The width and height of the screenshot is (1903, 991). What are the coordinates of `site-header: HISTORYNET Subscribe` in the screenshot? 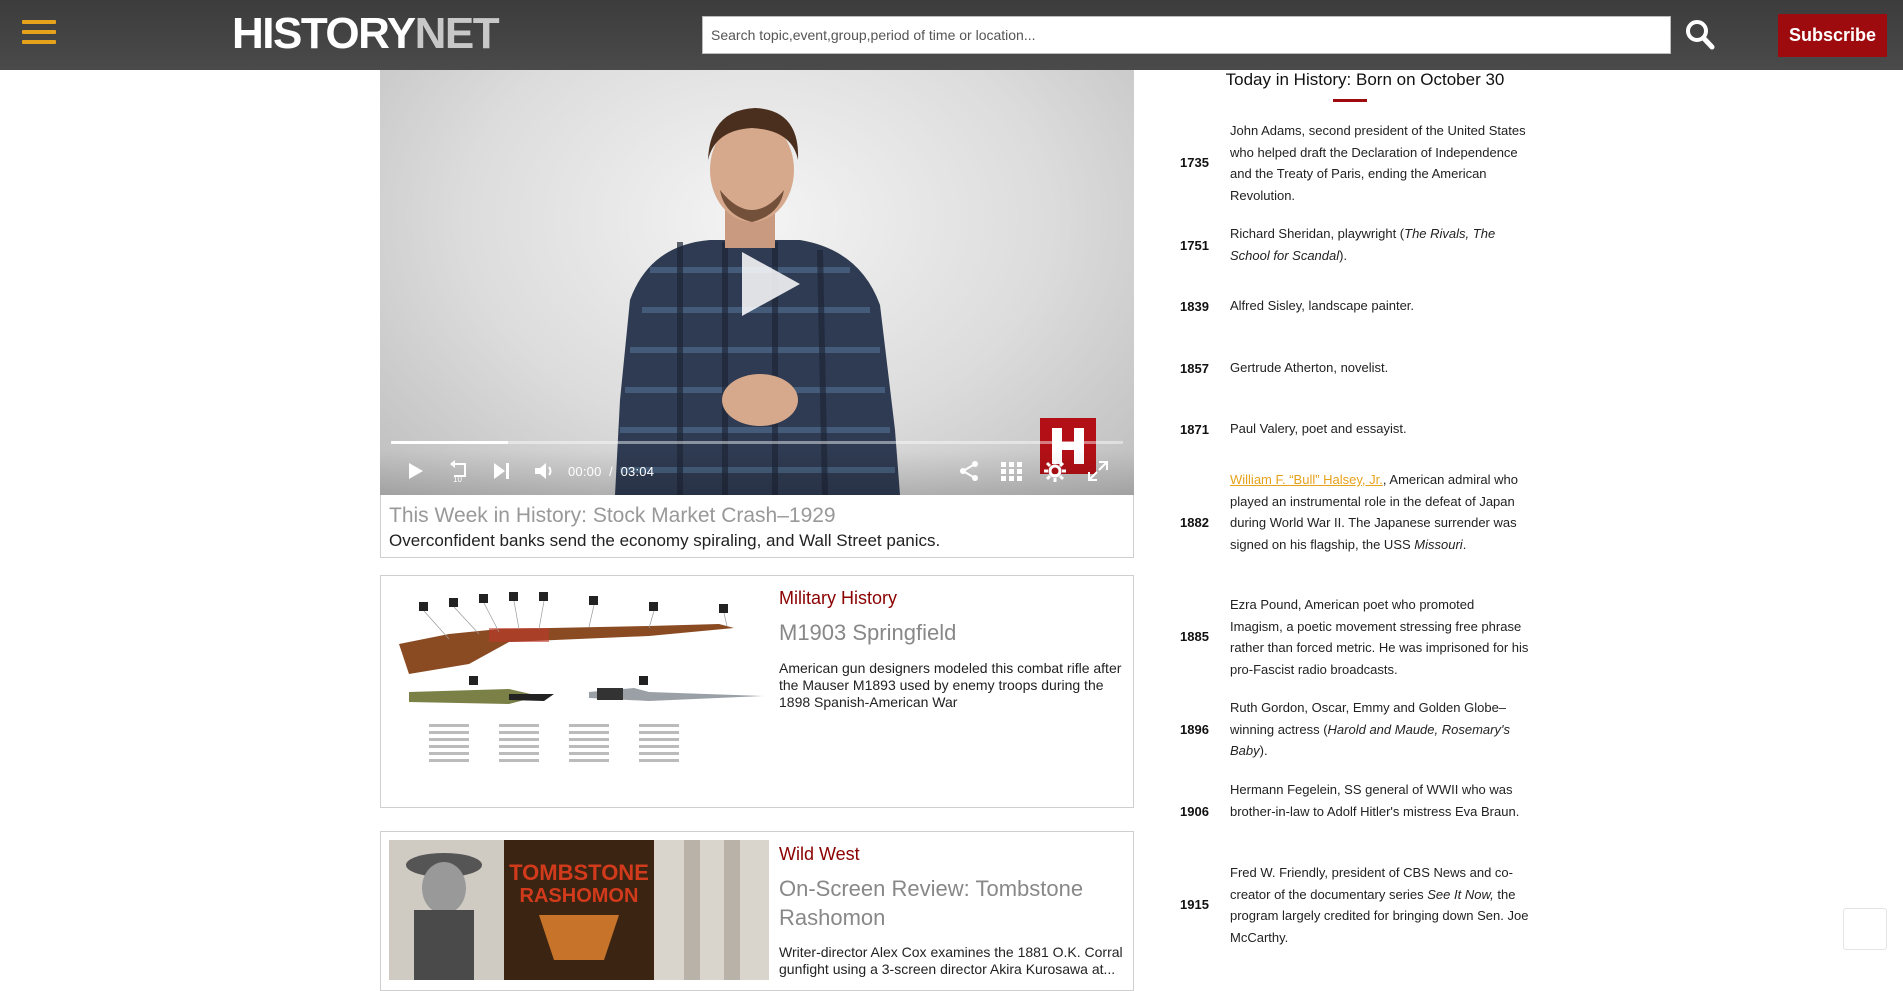 It's located at (951, 35).